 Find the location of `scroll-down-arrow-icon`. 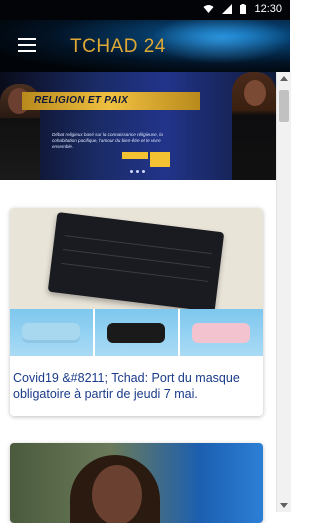

scroll-down-arrow-icon is located at coordinates (284, 505).